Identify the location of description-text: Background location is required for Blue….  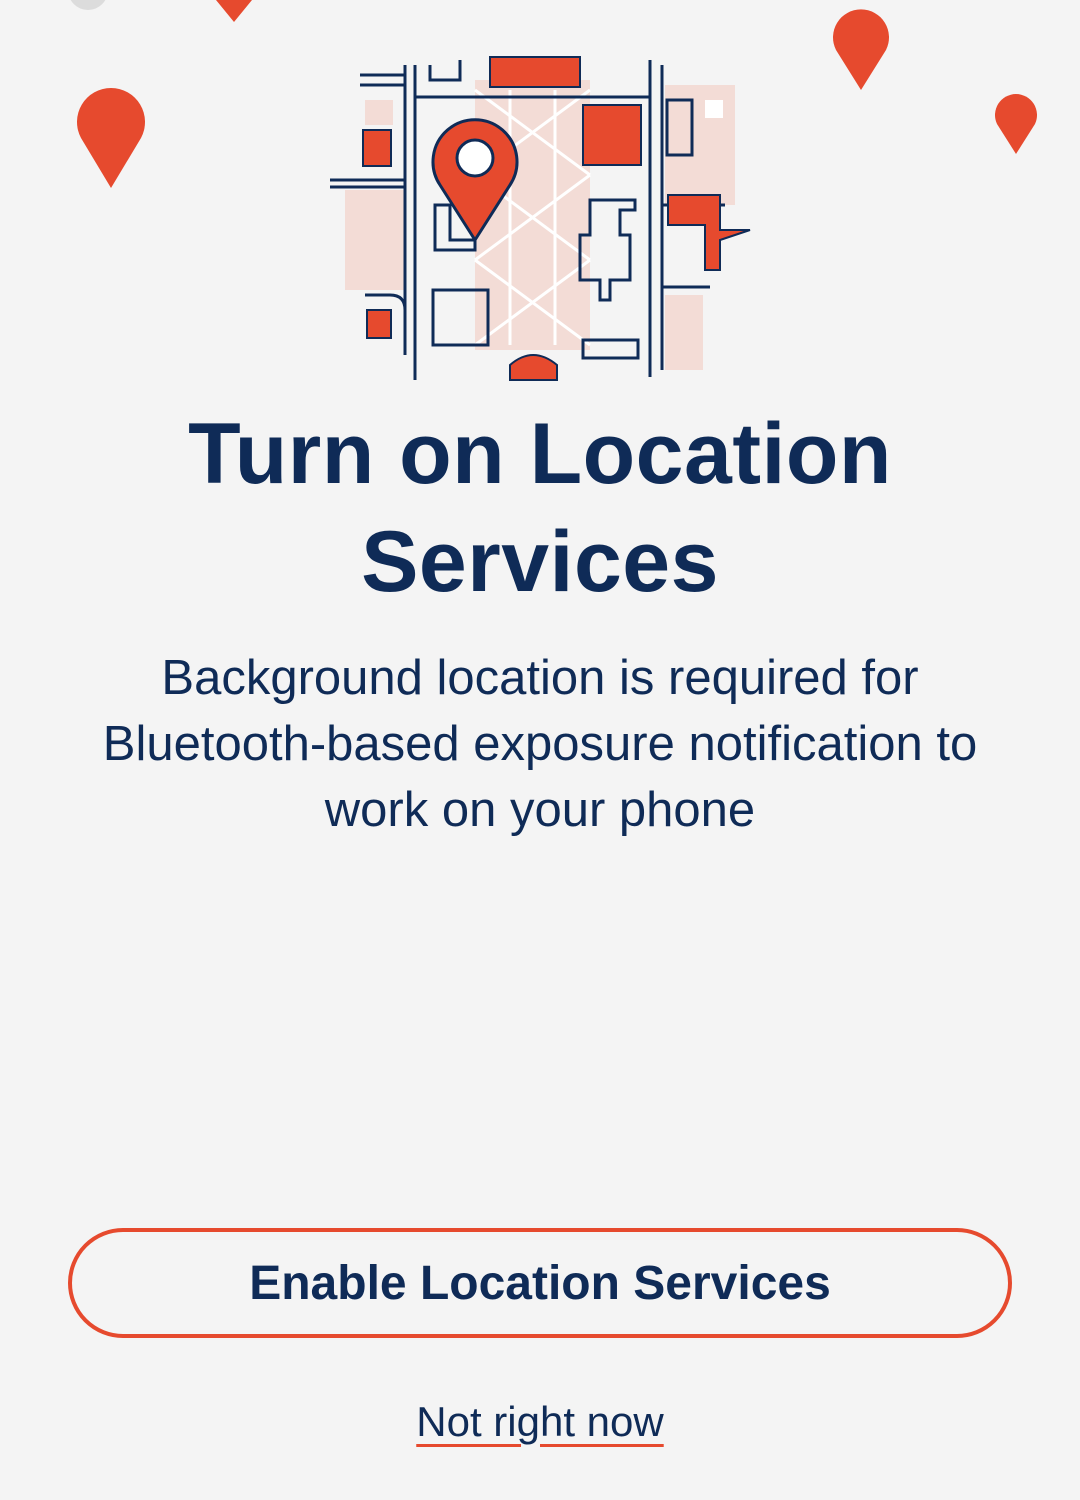
(540, 744).